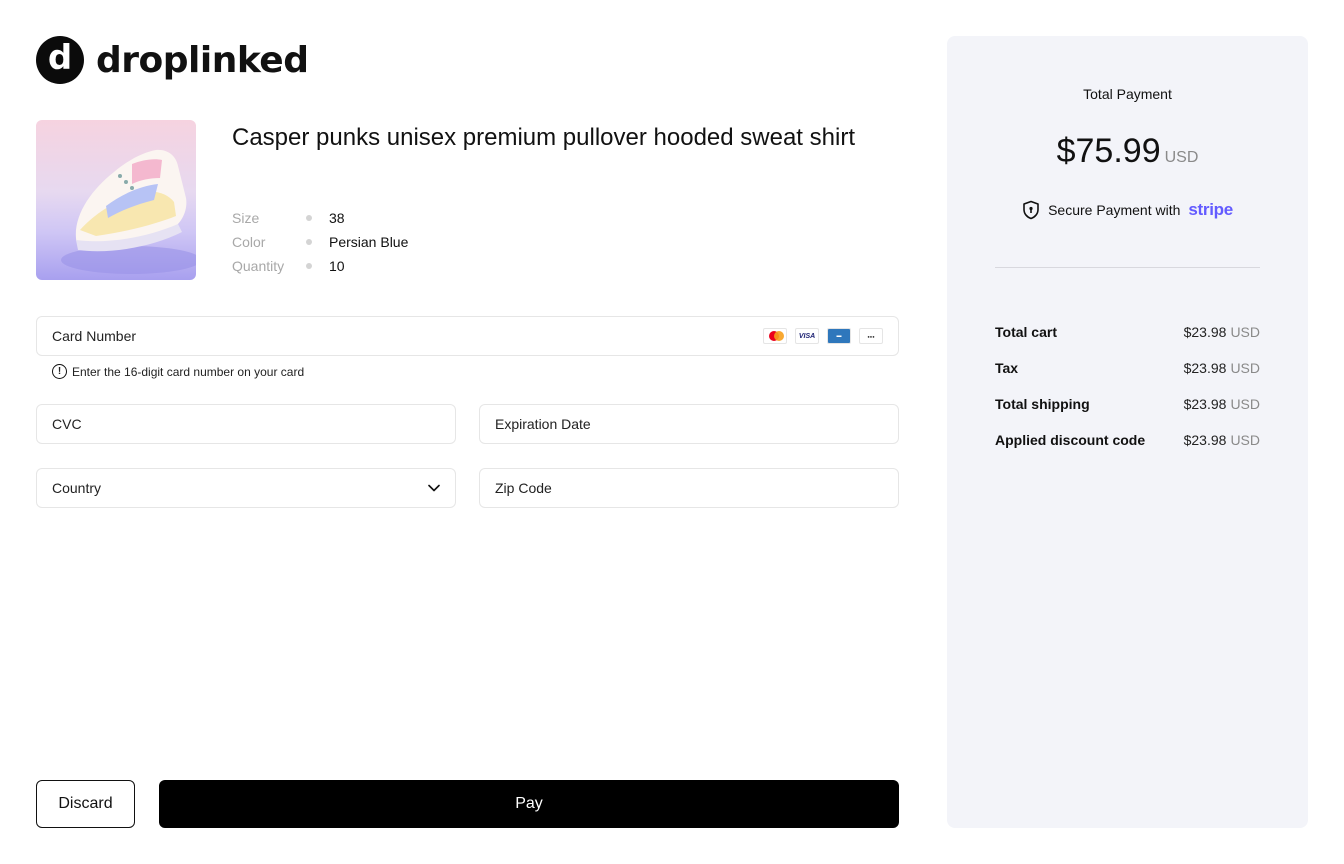 The height and width of the screenshot is (864, 1344). I want to click on chevron-down-icon, so click(434, 488).